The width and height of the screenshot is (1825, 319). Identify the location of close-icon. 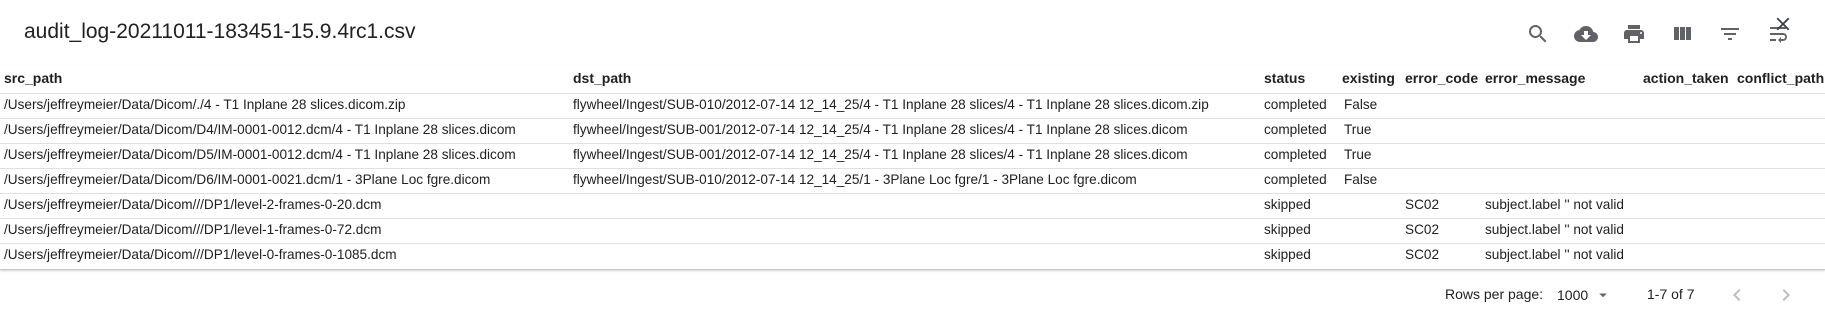
(1783, 24).